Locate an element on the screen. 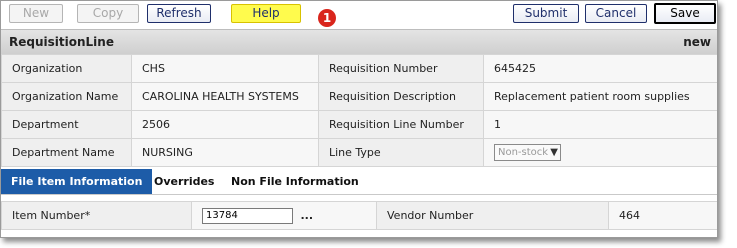 This screenshot has height=248, width=737. line-type-cell: Non-stock ▼ is located at coordinates (600, 152).